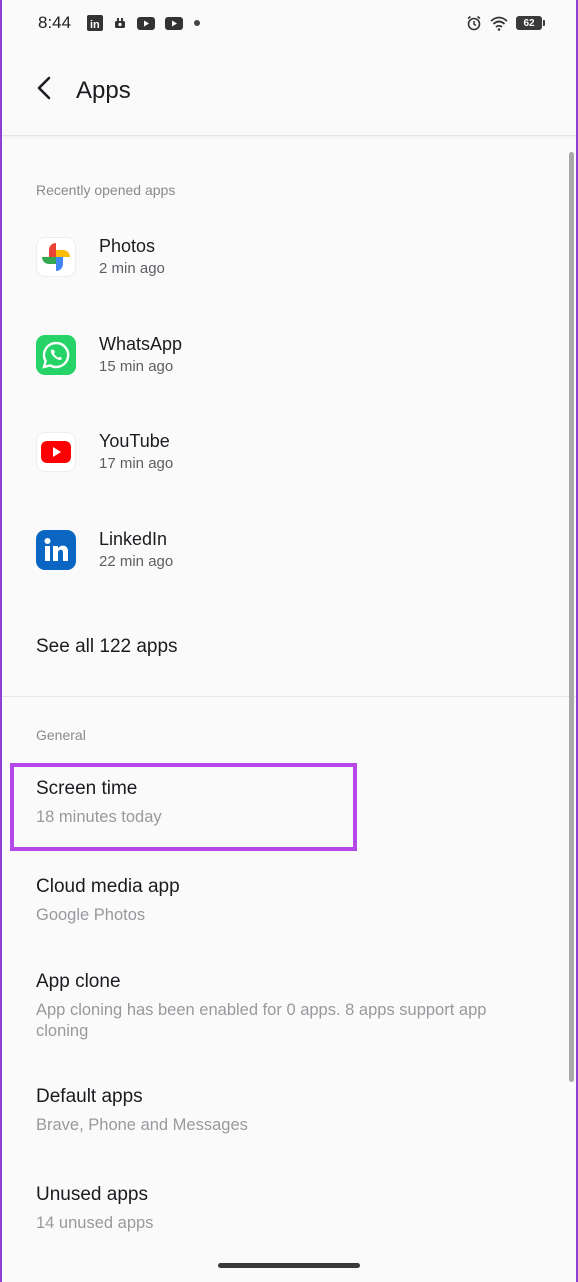 The height and width of the screenshot is (1282, 578). What do you see at coordinates (474, 23) in the screenshot?
I see `alarm-icon` at bounding box center [474, 23].